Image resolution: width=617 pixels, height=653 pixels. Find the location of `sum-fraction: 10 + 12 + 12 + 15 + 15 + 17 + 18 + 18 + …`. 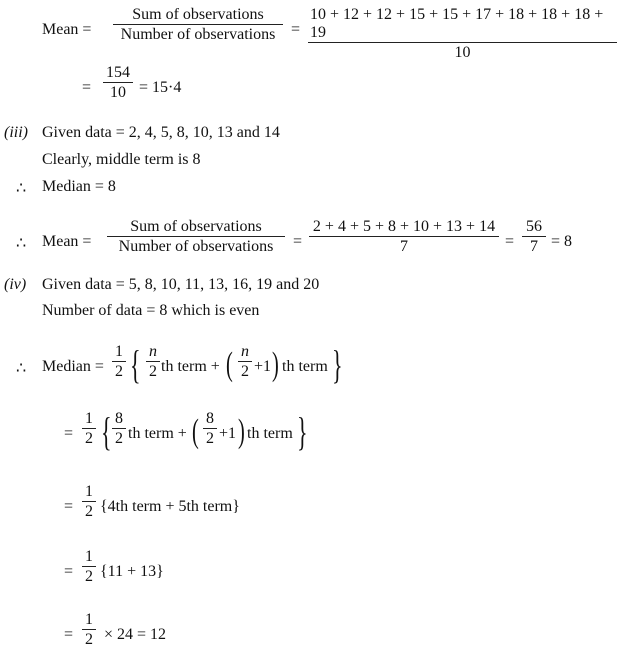

sum-fraction: 10 + 12 + 12 + 15 + 15 + 17 + 18 + 18 + … is located at coordinates (462, 34).